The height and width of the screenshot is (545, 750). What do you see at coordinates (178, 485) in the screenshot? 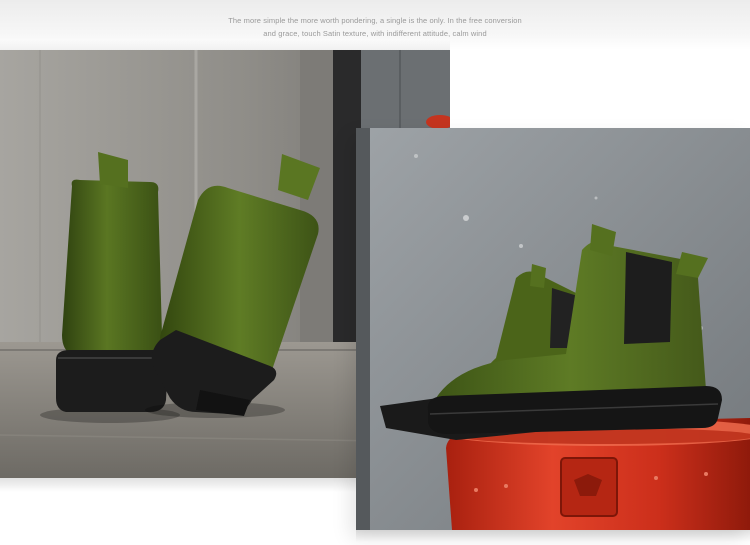
I see `left-photo-shadow` at bounding box center [178, 485].